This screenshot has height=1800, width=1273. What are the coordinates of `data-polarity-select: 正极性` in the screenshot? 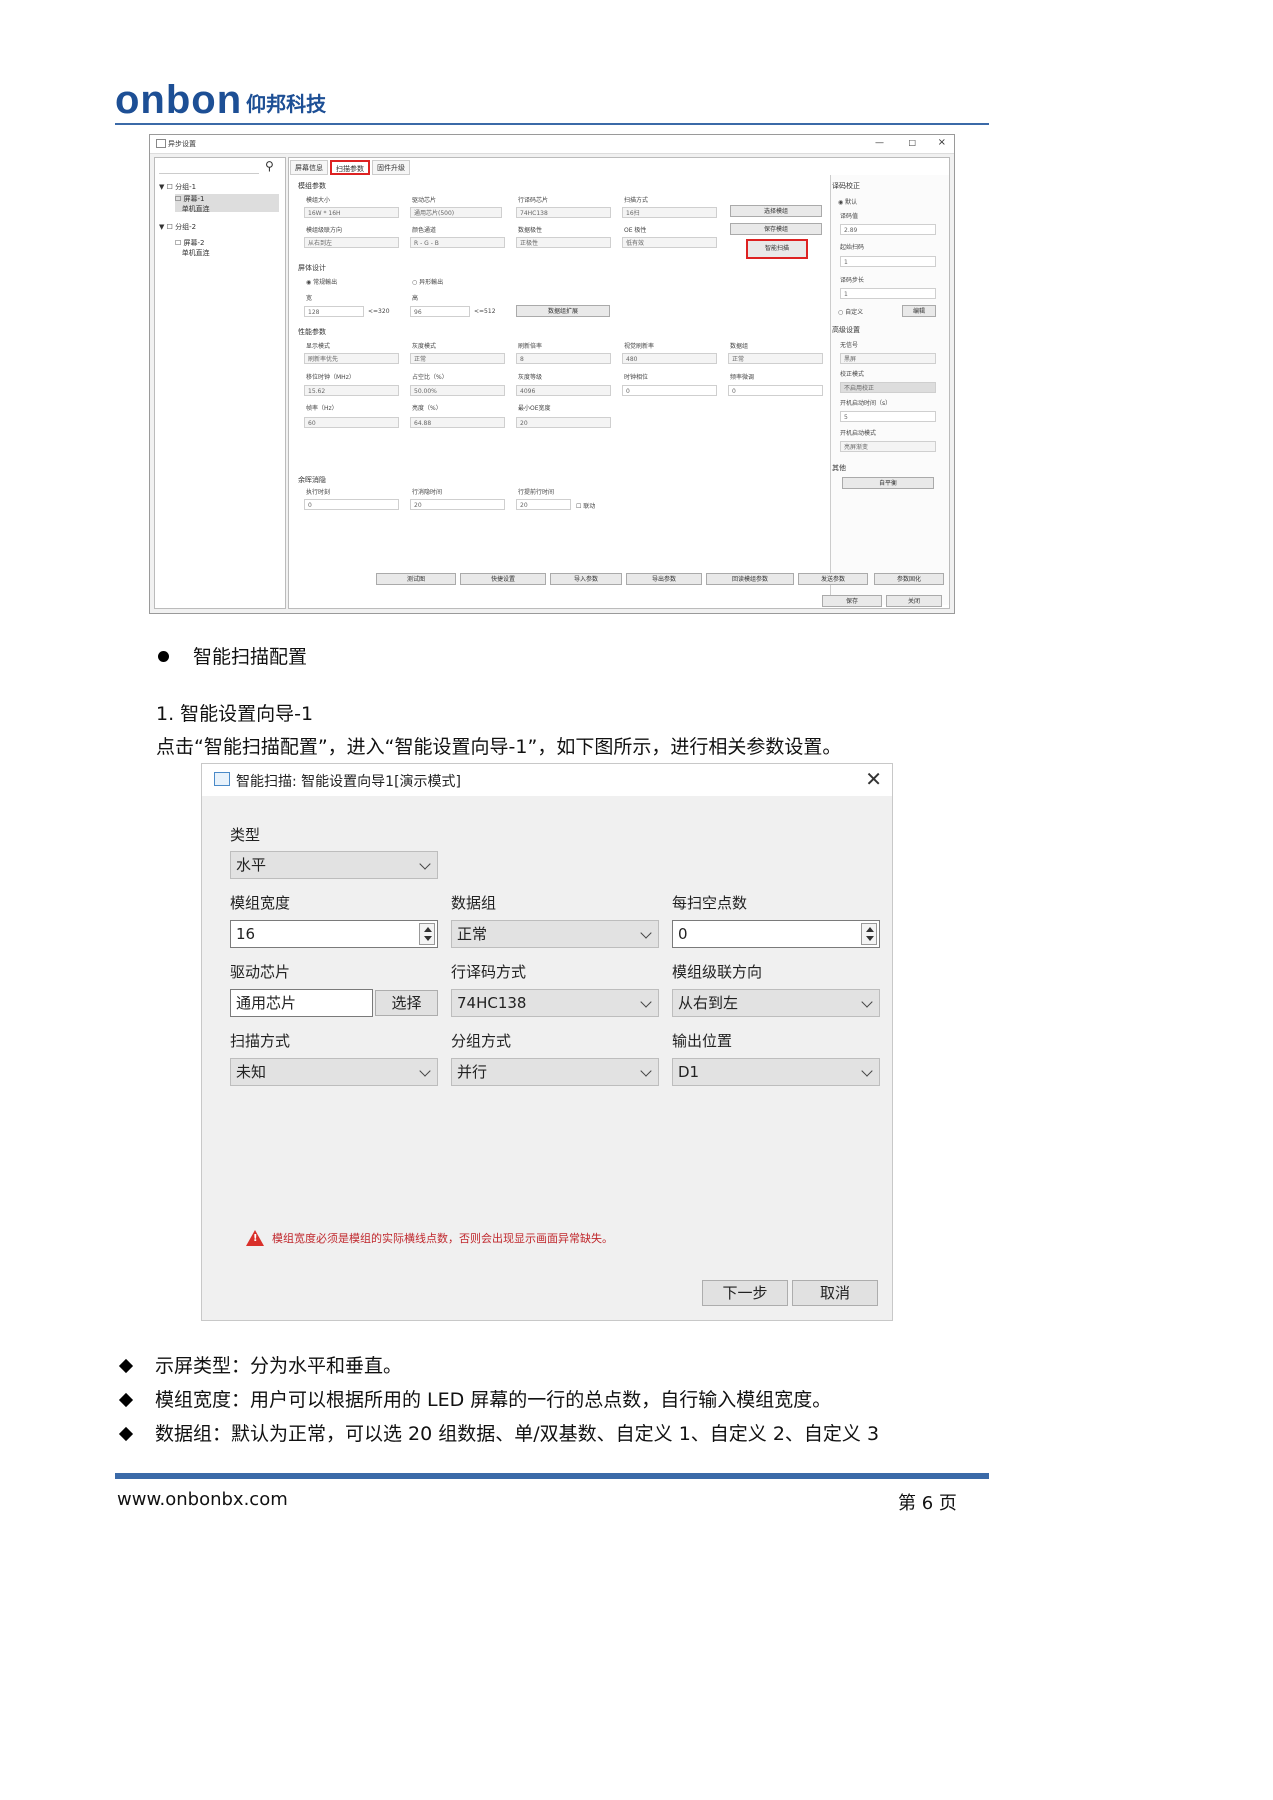 It's located at (563, 242).